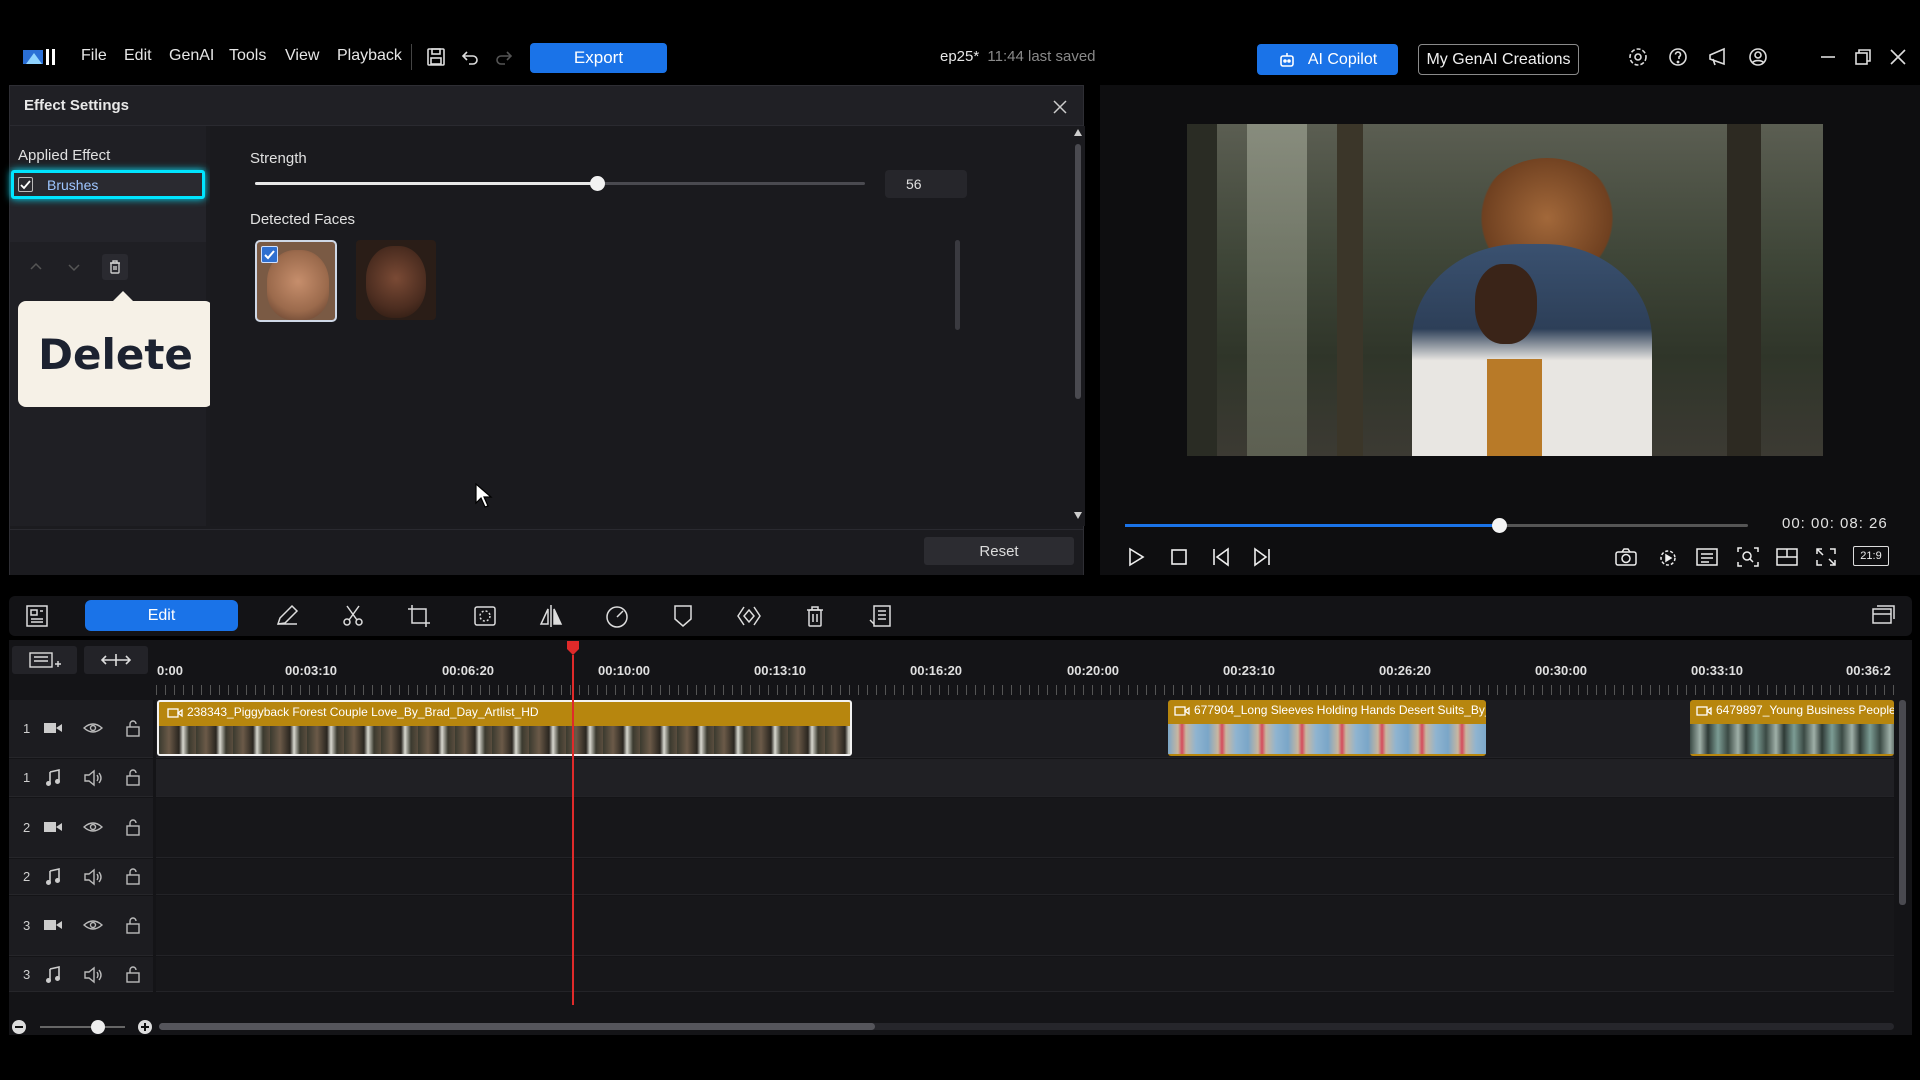 The image size is (1920, 1080). What do you see at coordinates (683, 616) in the screenshot?
I see `mark-icon` at bounding box center [683, 616].